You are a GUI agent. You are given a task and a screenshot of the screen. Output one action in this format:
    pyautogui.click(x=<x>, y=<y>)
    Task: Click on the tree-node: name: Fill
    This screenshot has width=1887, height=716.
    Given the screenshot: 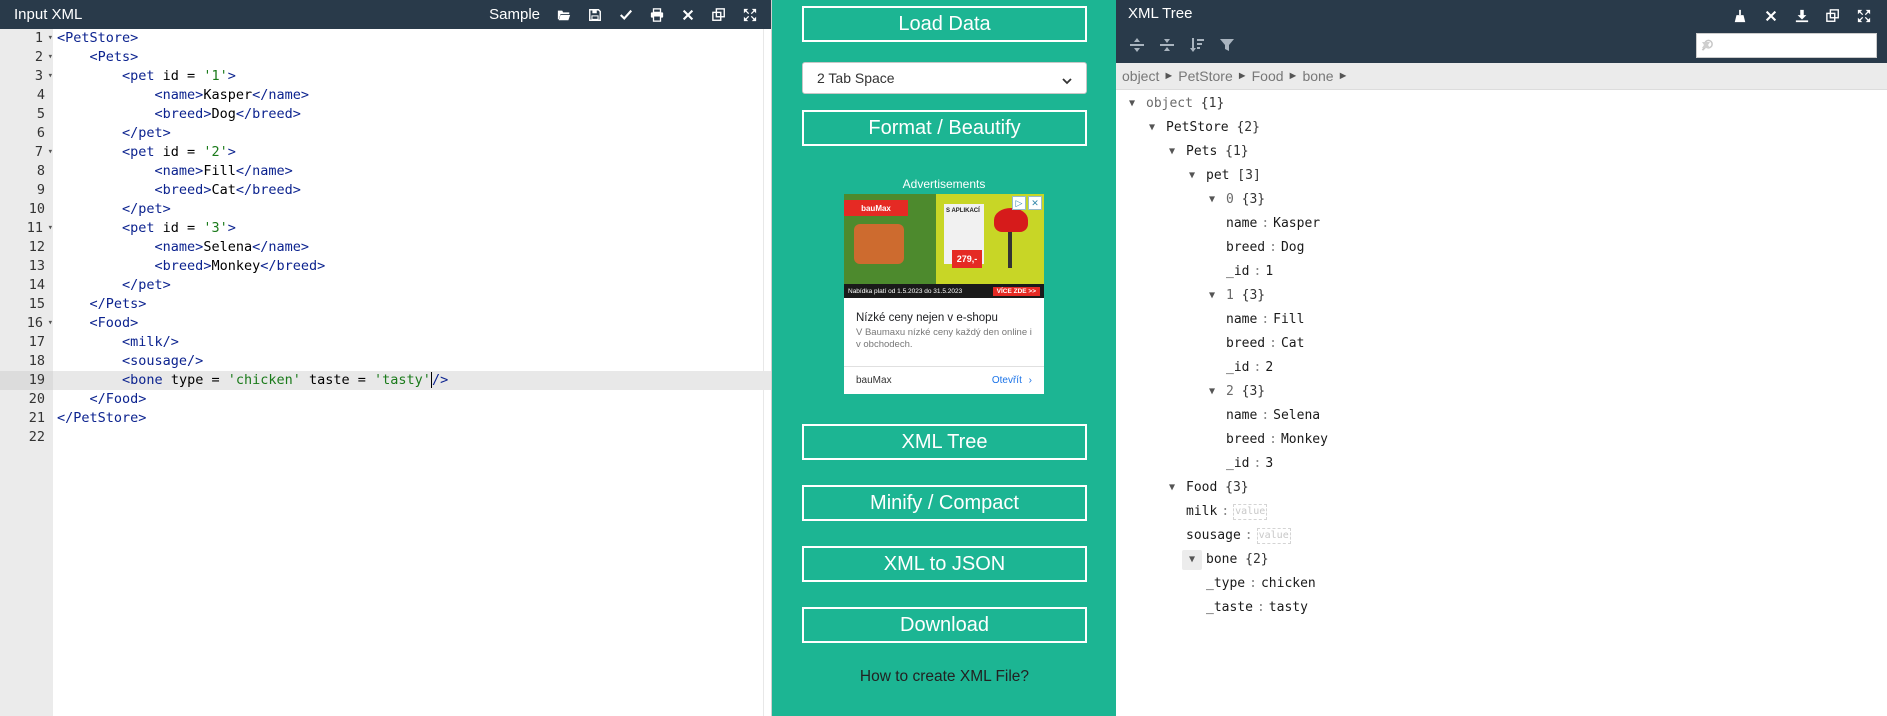 What is the action you would take?
    pyautogui.click(x=1501, y=320)
    